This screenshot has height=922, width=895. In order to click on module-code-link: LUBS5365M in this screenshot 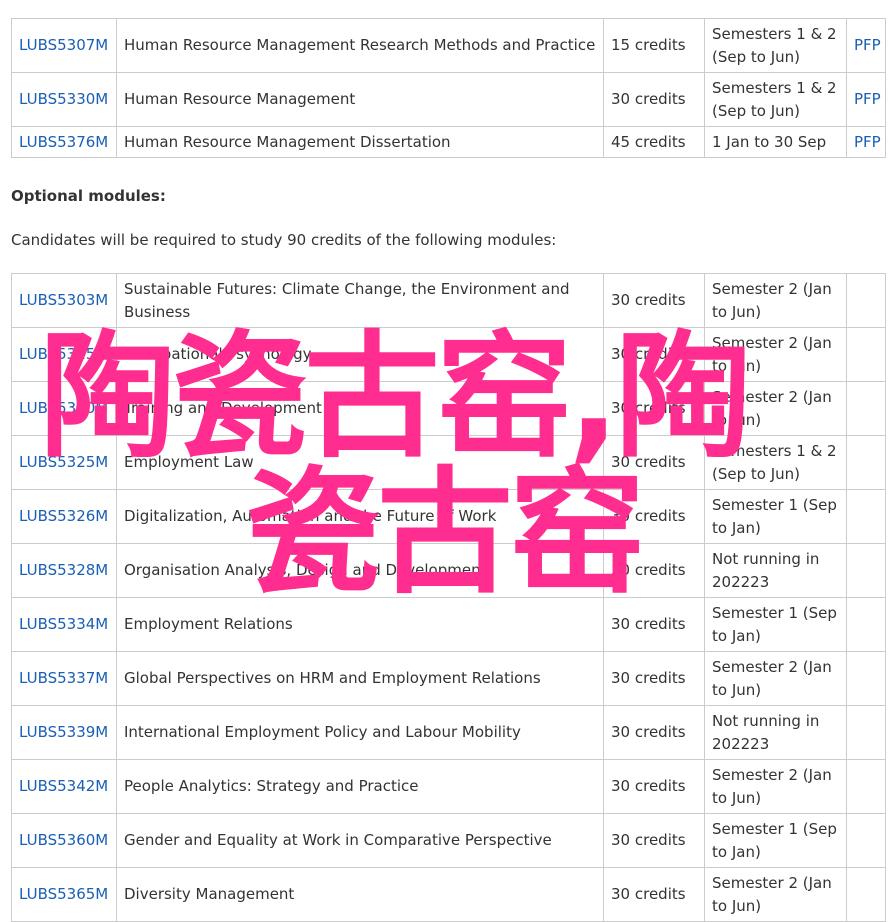, I will do `click(63, 894)`.